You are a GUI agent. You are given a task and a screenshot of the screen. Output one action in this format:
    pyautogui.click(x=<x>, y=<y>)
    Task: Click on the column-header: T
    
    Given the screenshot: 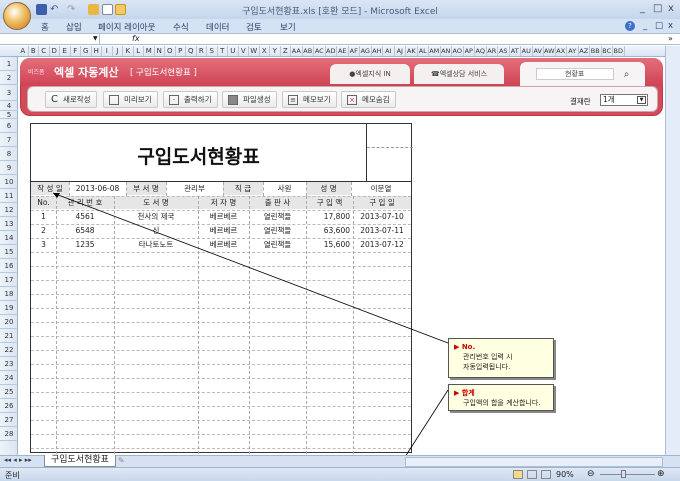 What is the action you would take?
    pyautogui.click(x=223, y=51)
    